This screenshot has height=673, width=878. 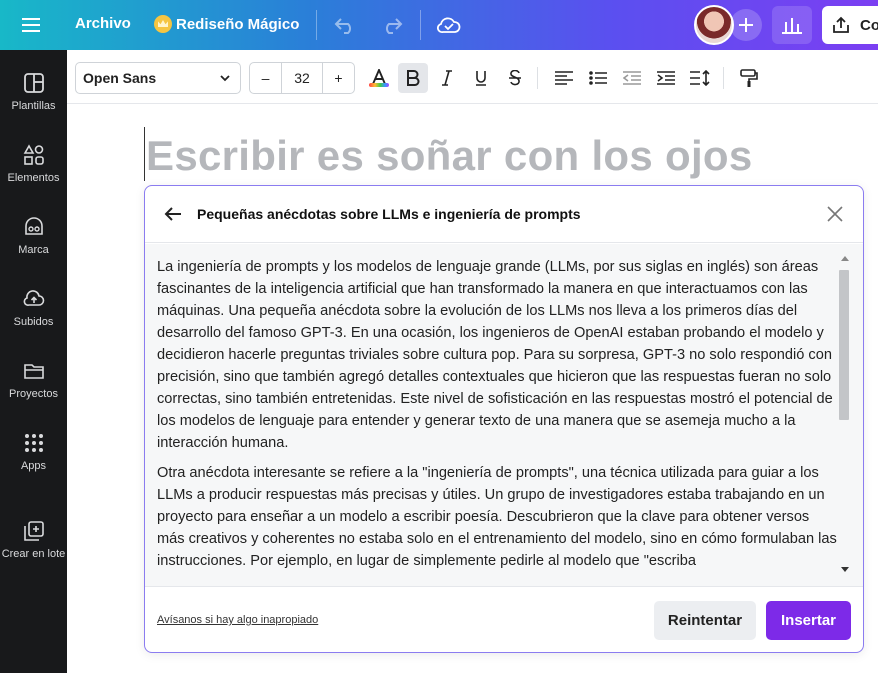 What do you see at coordinates (33, 542) in the screenshot?
I see `sidebar-item-bulk-create: Crear en lote` at bounding box center [33, 542].